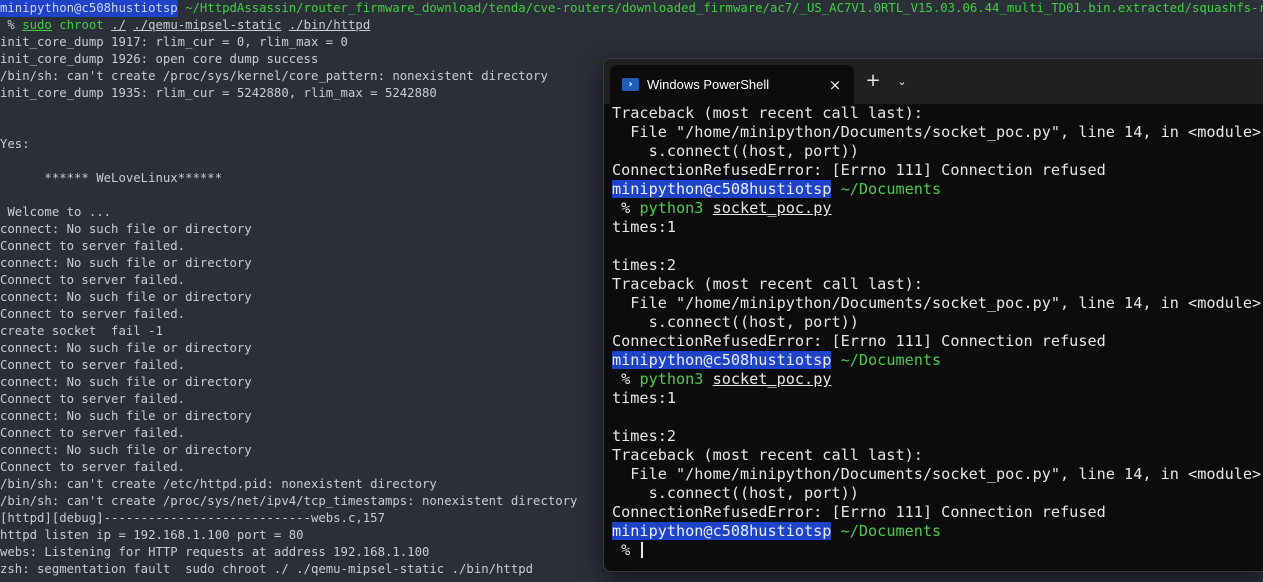 This screenshot has width=1263, height=582. Describe the element at coordinates (902, 82) in the screenshot. I see `chevron-down-icon: ⌄` at that location.